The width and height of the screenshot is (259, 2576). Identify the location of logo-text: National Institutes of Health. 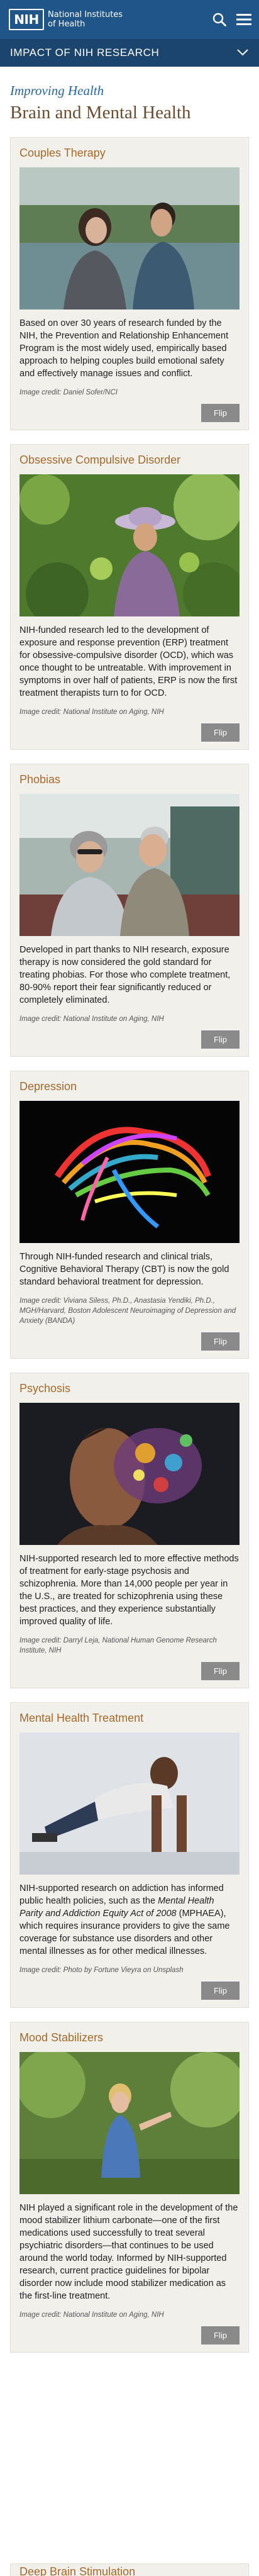
(86, 19).